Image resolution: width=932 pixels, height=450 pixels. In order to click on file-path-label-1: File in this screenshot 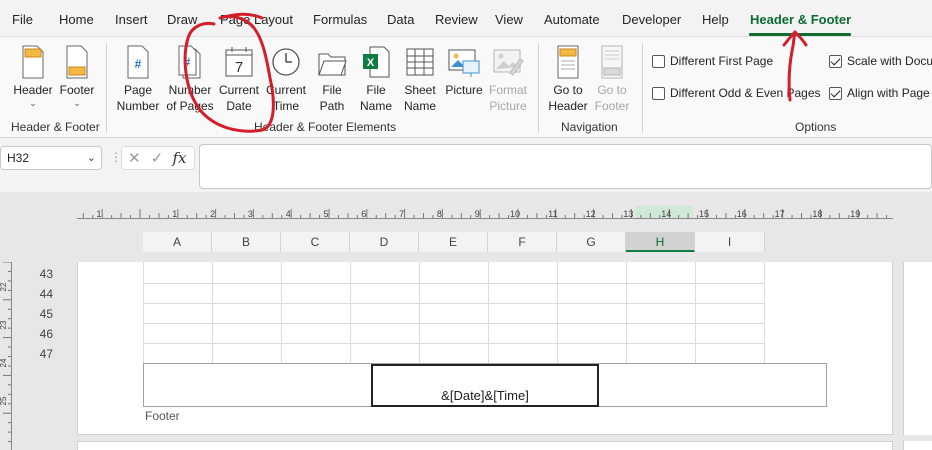, I will do `click(332, 90)`.